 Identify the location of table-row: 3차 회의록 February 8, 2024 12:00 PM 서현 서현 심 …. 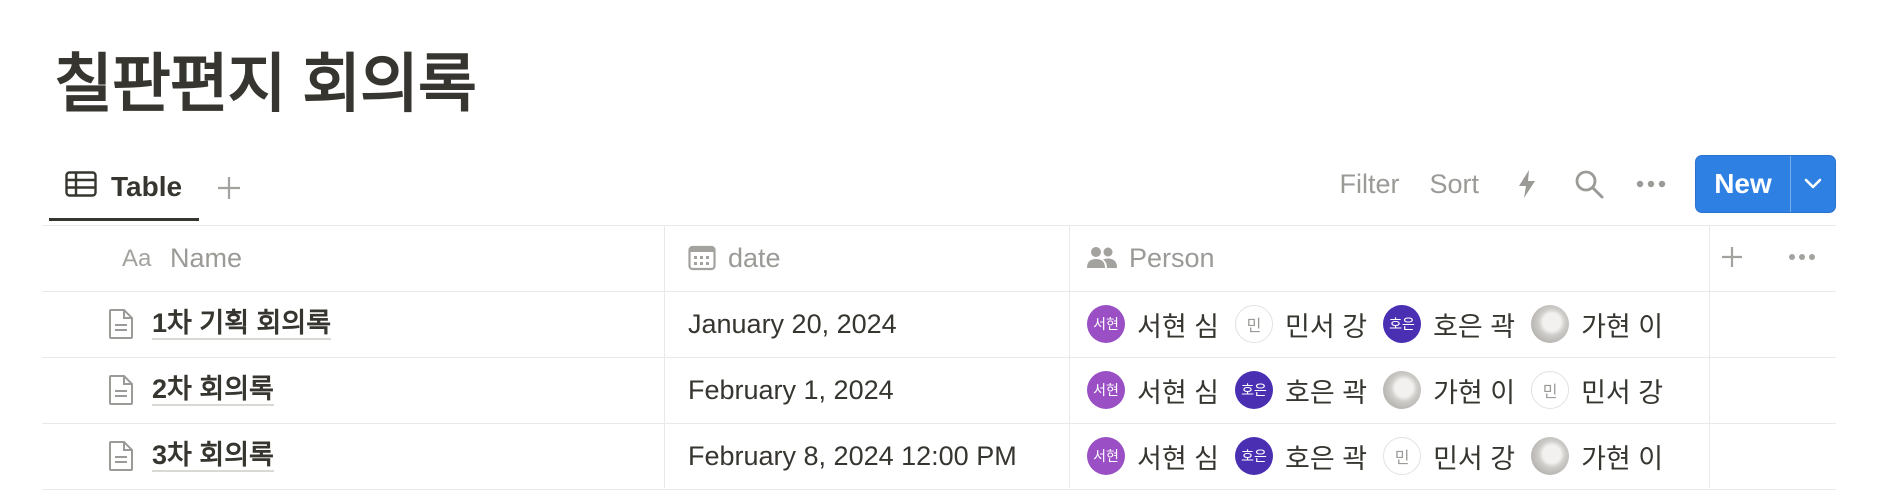
(939, 456).